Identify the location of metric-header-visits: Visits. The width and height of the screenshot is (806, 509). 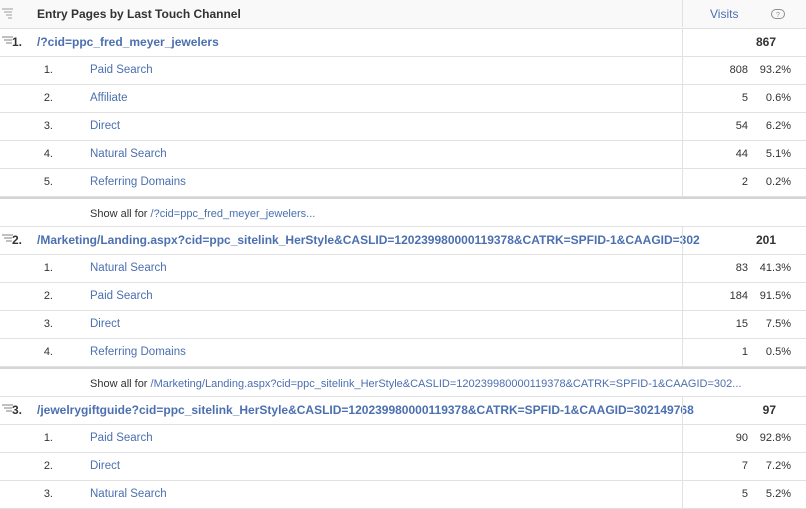
(724, 13).